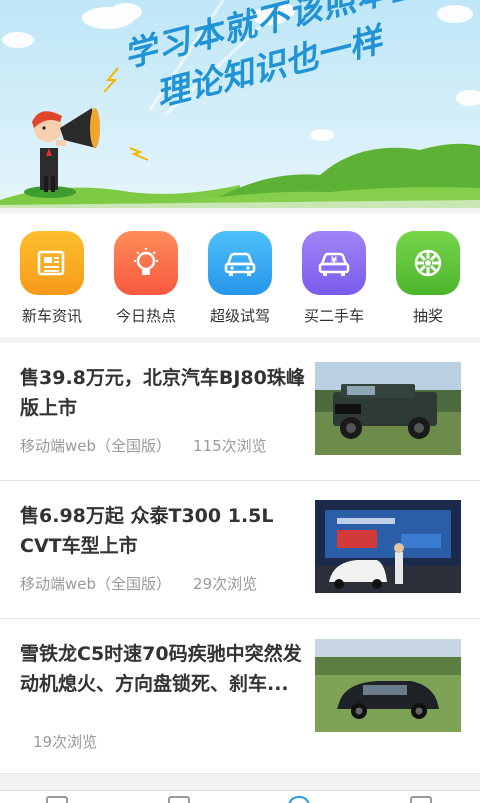 The width and height of the screenshot is (480, 803). Describe the element at coordinates (421, 799) in the screenshot. I see `tab-profile-icon` at that location.